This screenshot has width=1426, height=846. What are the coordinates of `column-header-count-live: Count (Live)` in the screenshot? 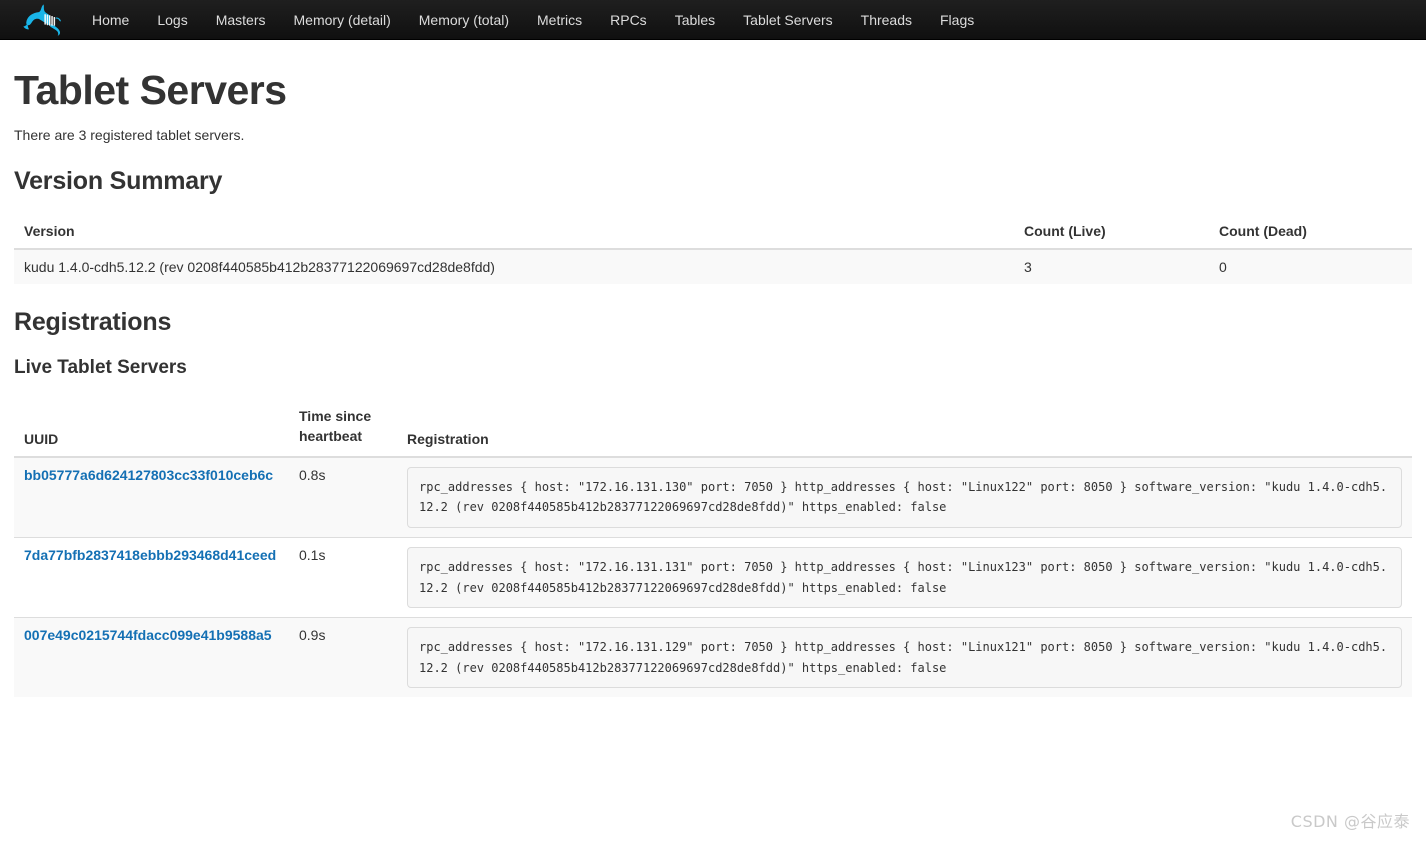 It's located at (1111, 232).